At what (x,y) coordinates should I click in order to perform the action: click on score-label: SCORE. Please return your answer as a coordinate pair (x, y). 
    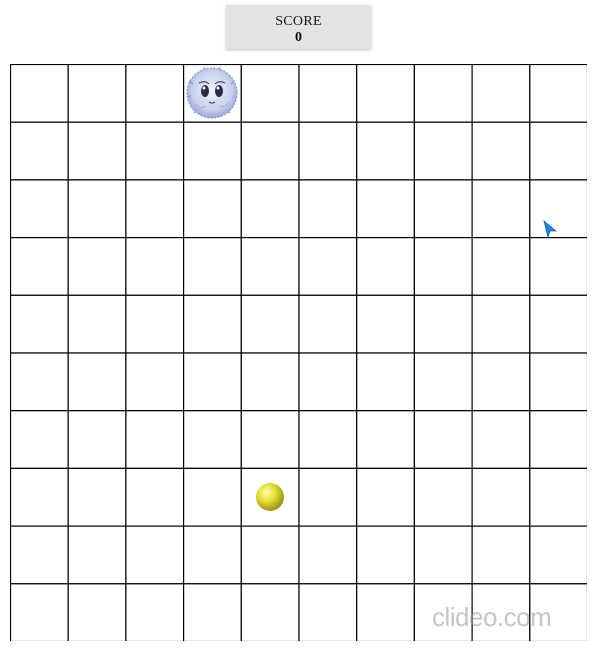
    Looking at the image, I should click on (298, 21).